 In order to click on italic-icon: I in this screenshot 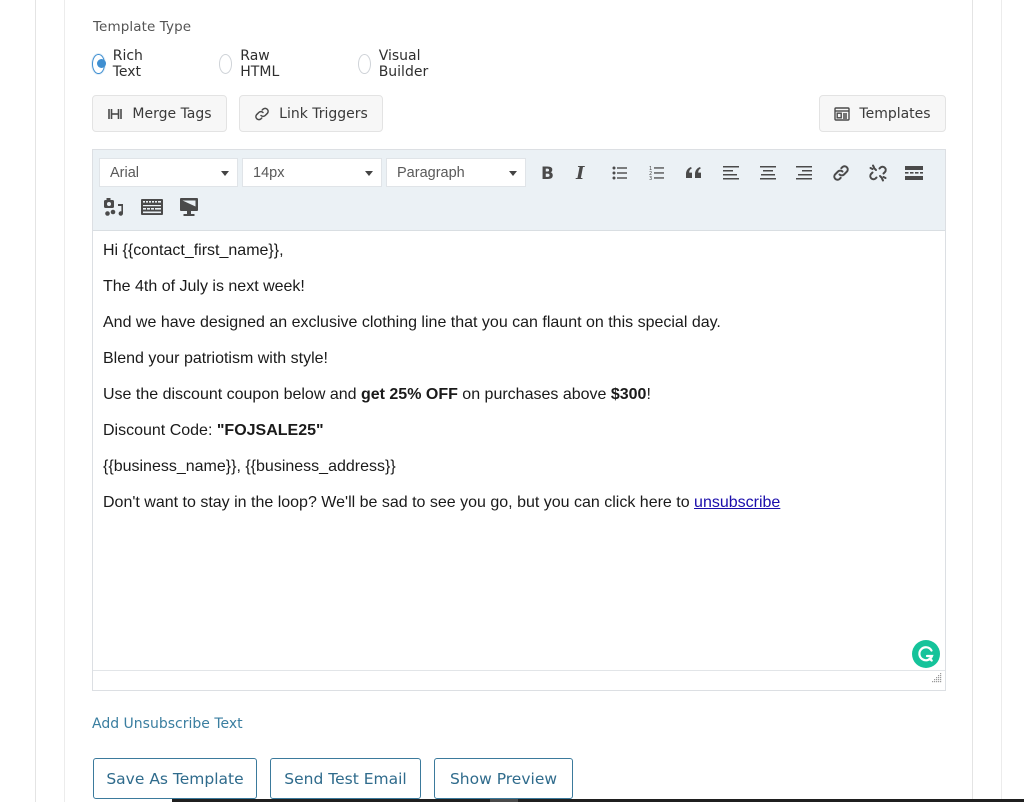, I will do `click(580, 173)`.